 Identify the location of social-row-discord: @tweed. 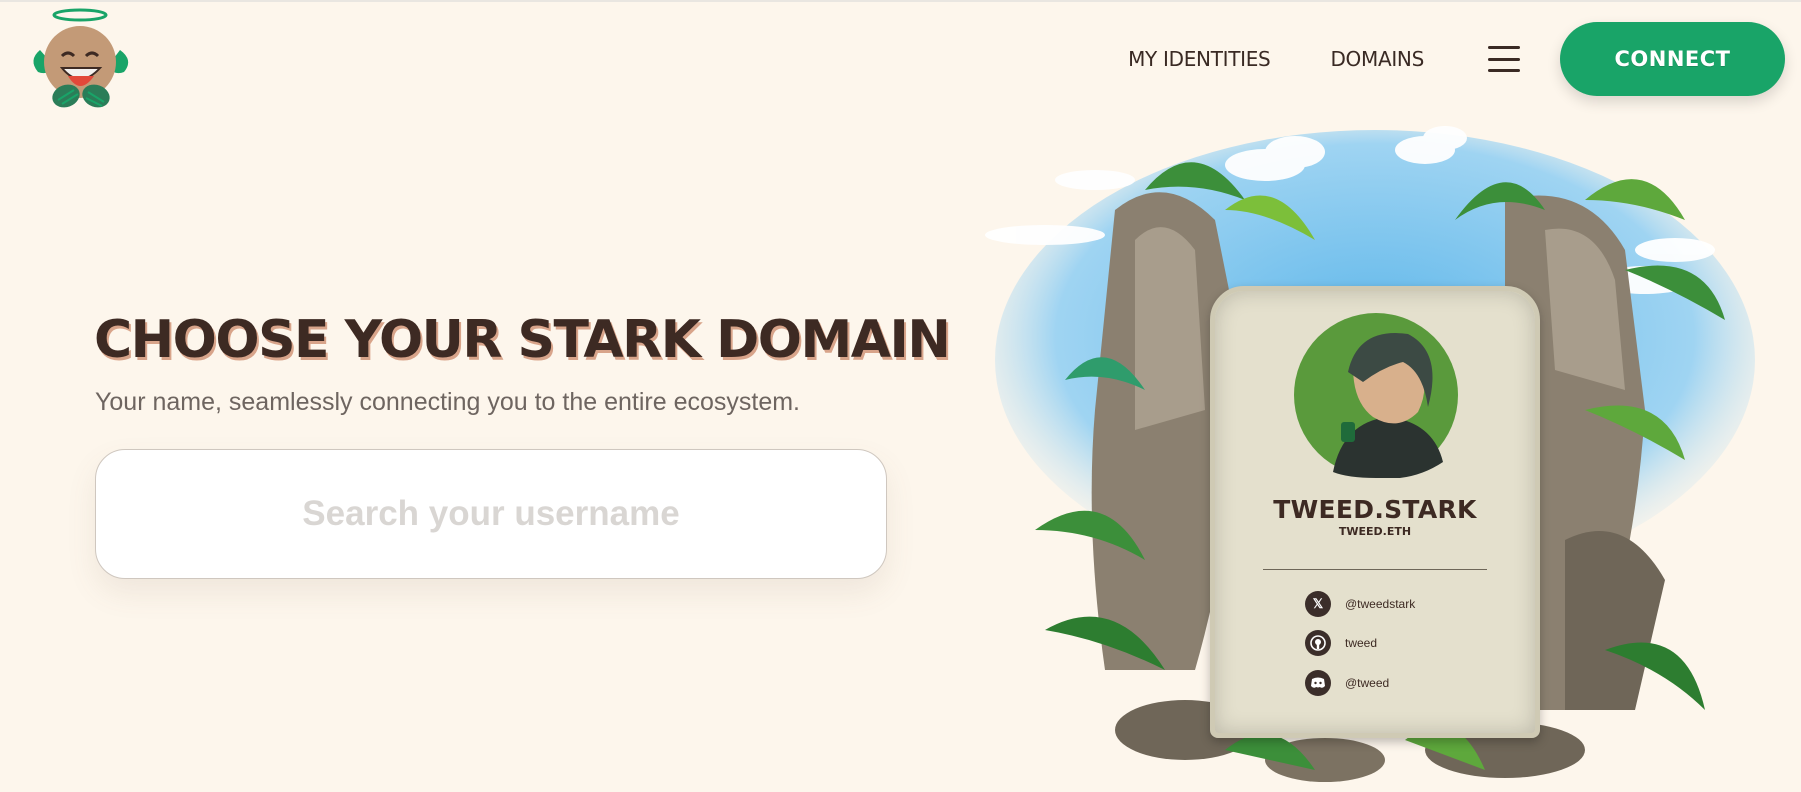
(1347, 683).